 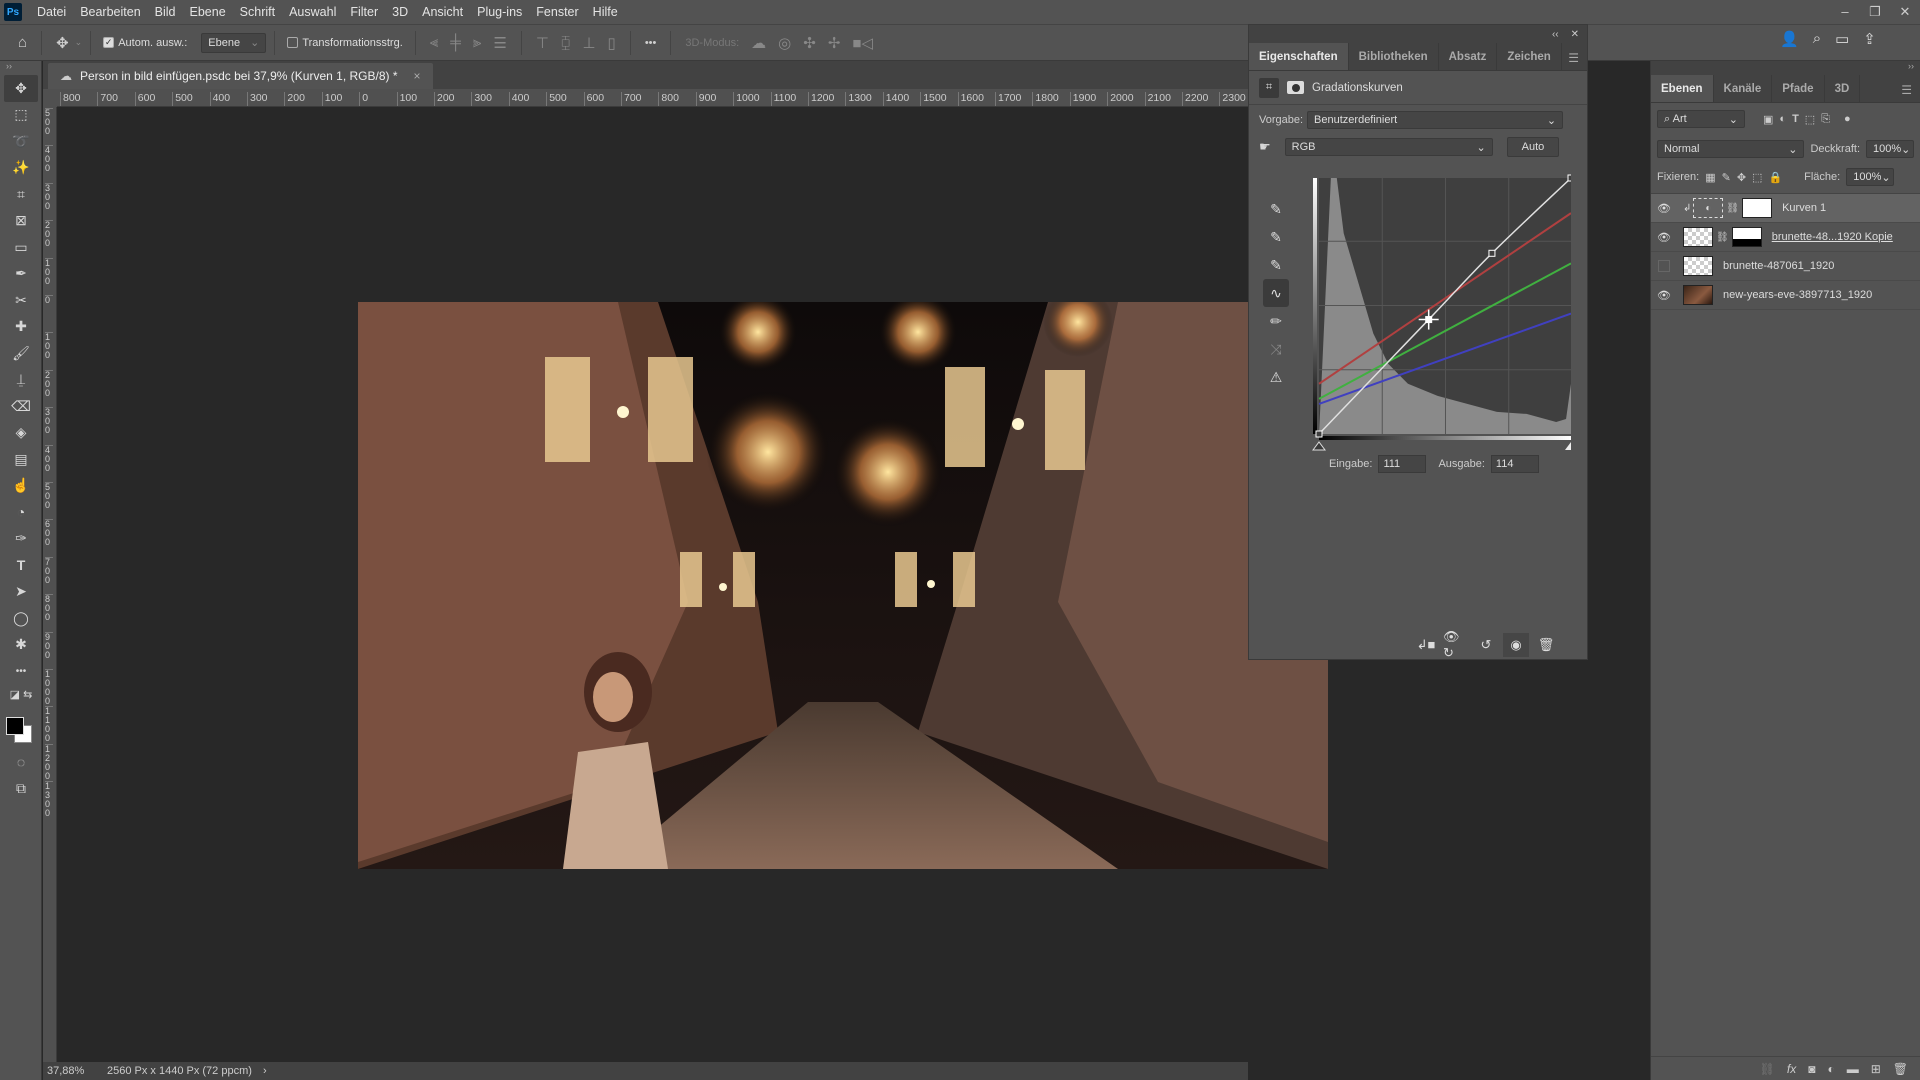 What do you see at coordinates (21, 565) in the screenshot?
I see `type-tool-icon: T` at bounding box center [21, 565].